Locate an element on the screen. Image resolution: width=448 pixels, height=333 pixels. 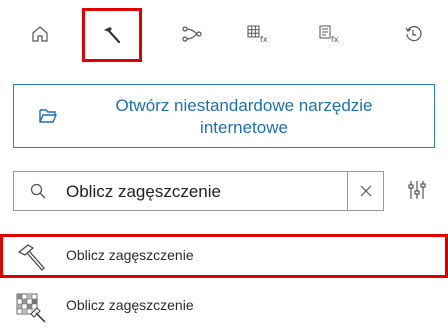
close-icon is located at coordinates (366, 191).